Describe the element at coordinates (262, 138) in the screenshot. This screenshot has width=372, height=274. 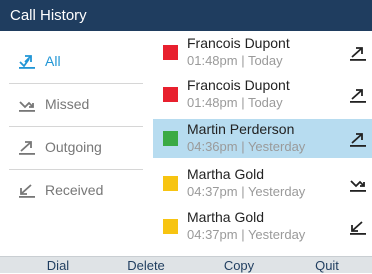
I see `call-row-selected: Martin Perderson 04:36pm | Yesterday` at that location.